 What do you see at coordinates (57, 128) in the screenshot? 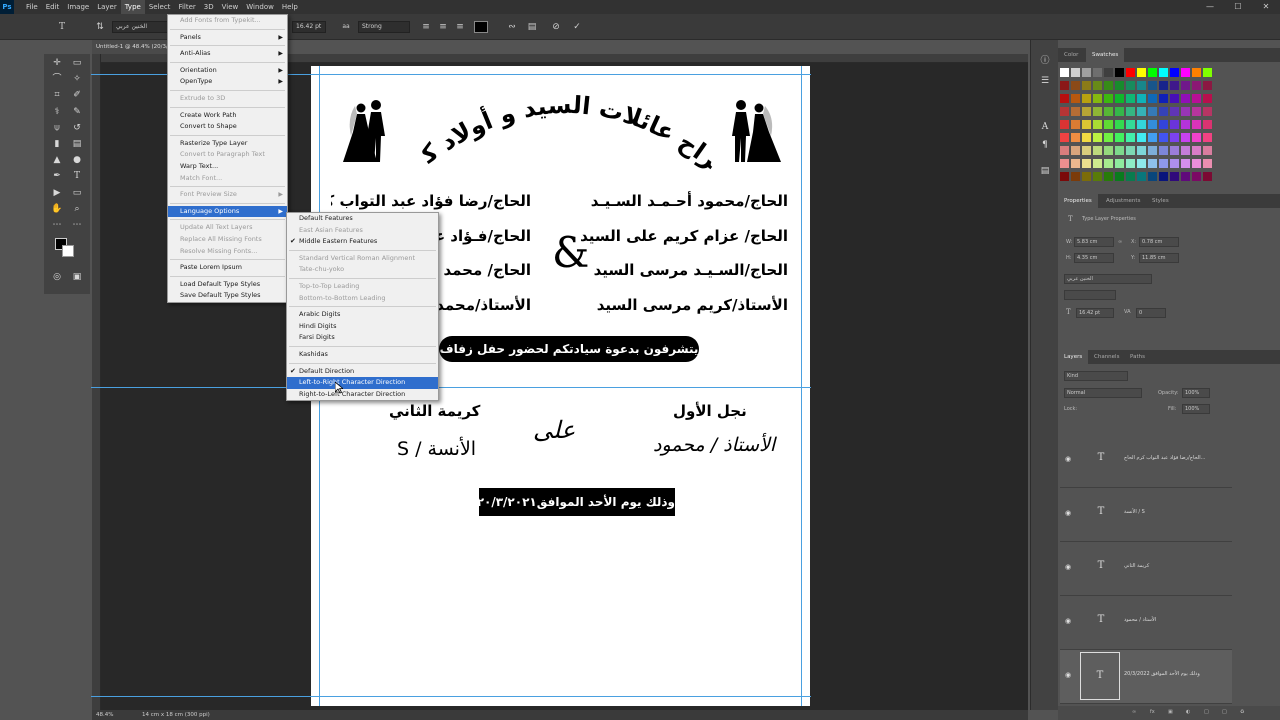
I see `clone-stamp-icon: ⍦` at bounding box center [57, 128].